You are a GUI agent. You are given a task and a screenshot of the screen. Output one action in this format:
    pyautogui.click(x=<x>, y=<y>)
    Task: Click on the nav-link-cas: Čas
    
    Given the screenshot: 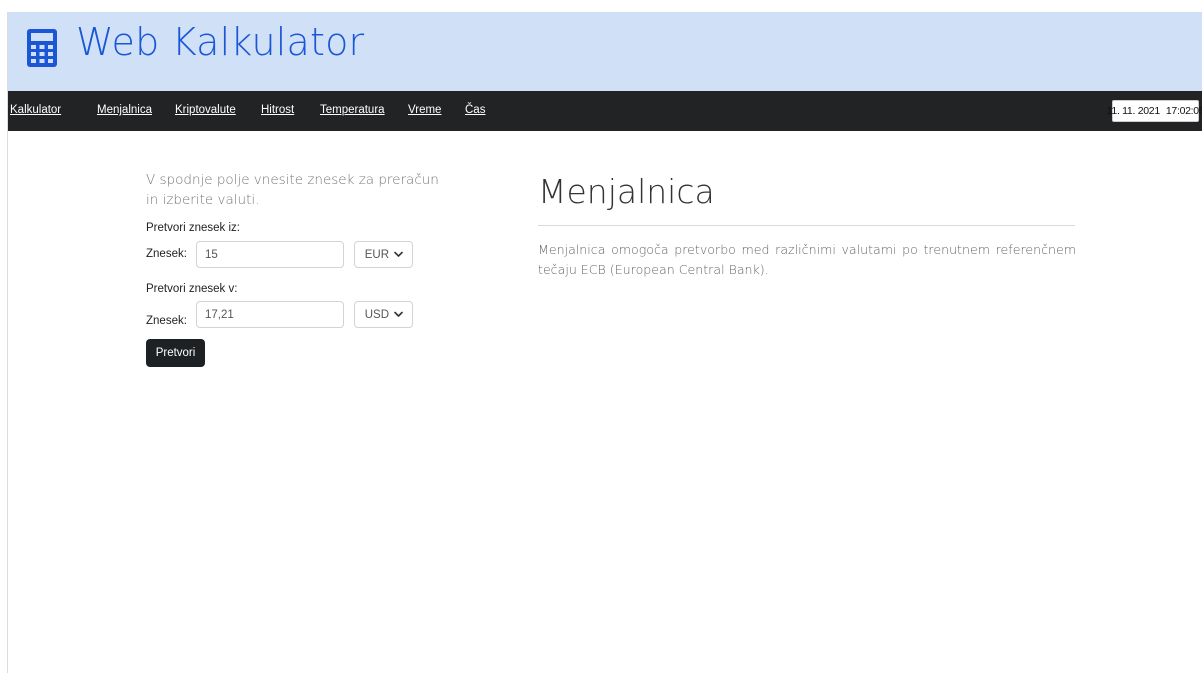 What is the action you would take?
    pyautogui.click(x=475, y=110)
    